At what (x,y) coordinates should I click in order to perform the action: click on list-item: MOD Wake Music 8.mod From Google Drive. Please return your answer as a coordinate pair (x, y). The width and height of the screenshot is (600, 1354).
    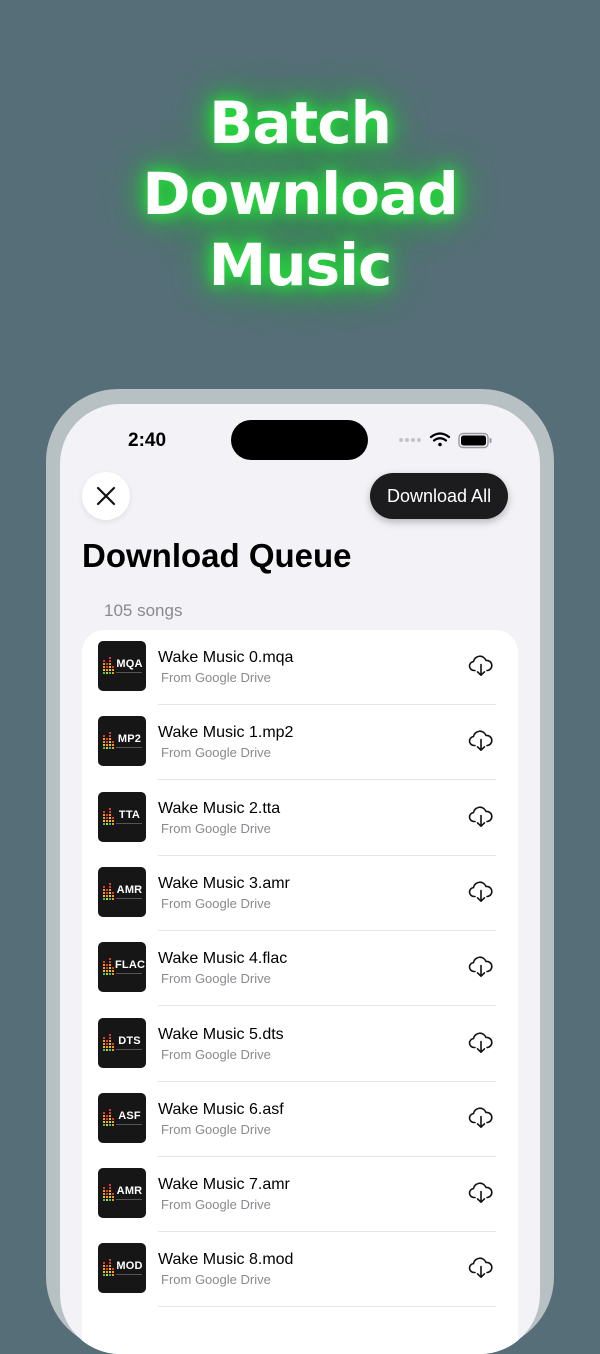
    Looking at the image, I should click on (300, 1270).